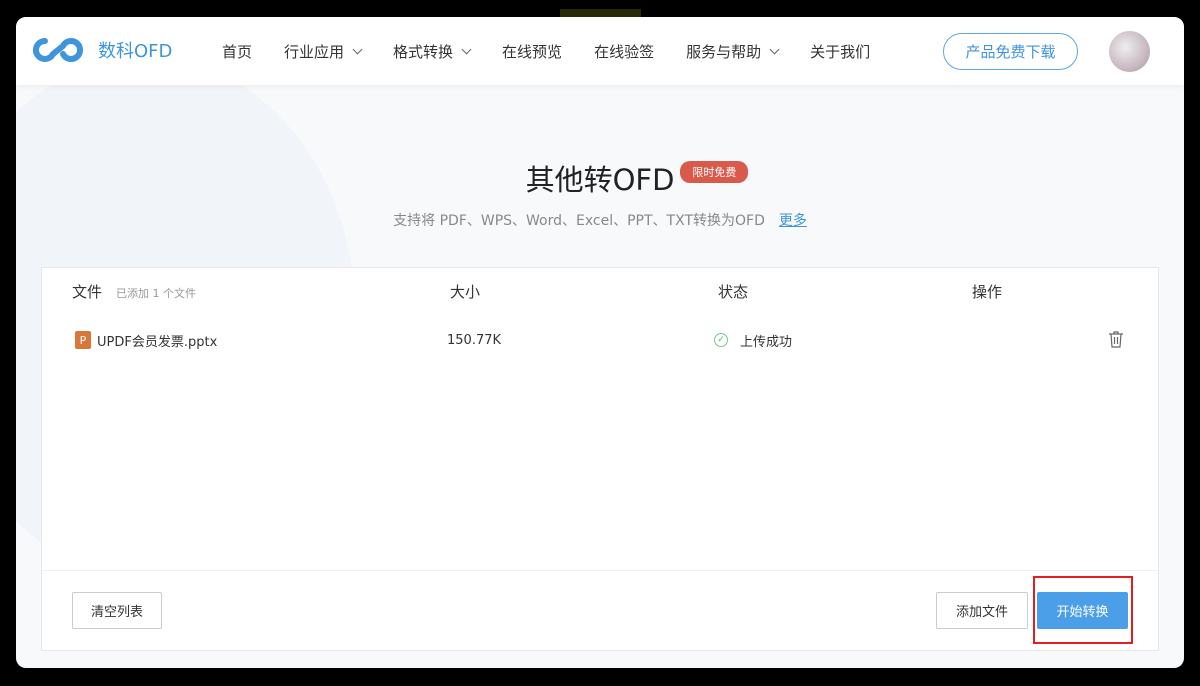  I want to click on nav-item-2: 格式转换, so click(432, 51).